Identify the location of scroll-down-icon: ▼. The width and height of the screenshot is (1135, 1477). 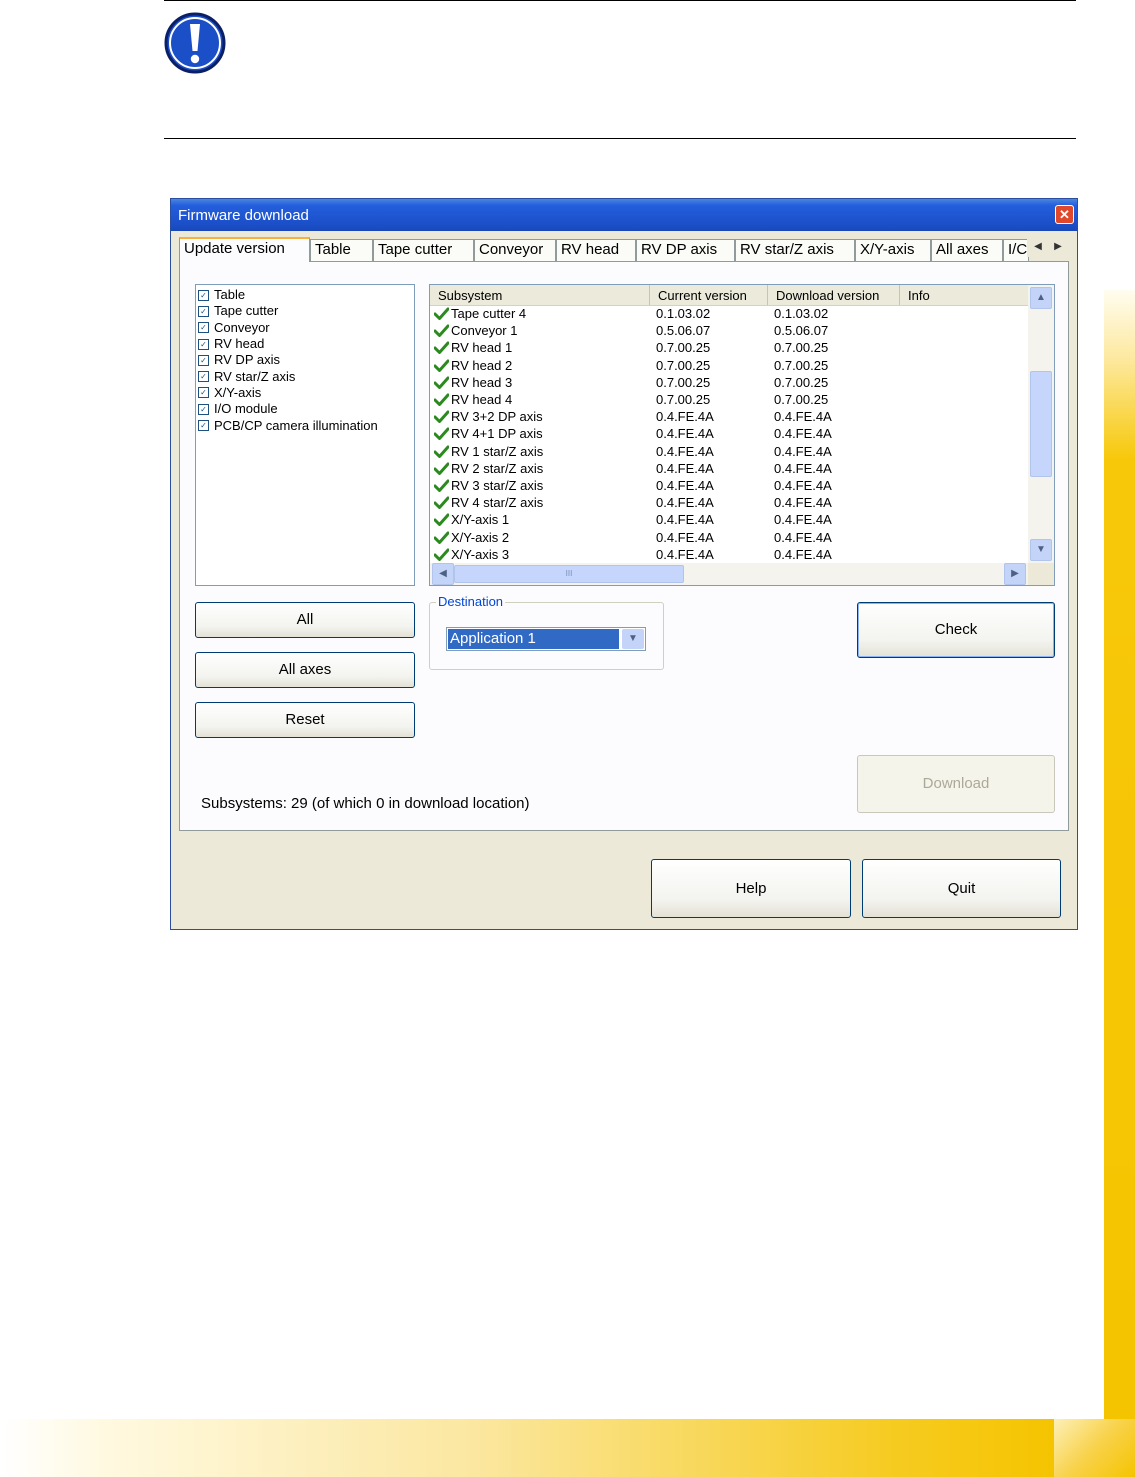
(1041, 550).